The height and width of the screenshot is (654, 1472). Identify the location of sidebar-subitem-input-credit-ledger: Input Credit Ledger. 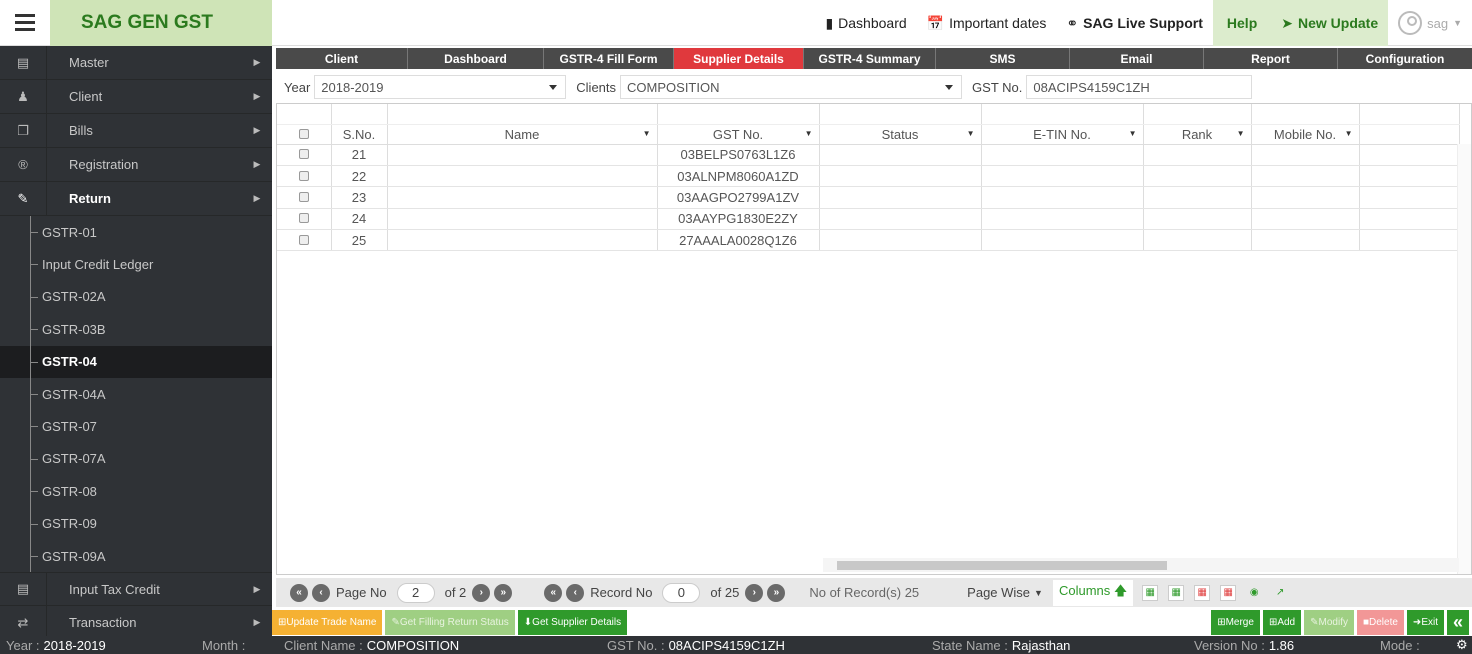
(136, 265).